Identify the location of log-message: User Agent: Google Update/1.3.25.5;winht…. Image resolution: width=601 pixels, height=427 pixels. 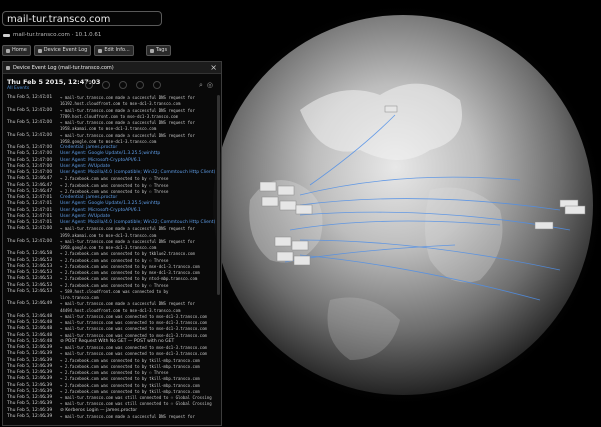
(110, 204).